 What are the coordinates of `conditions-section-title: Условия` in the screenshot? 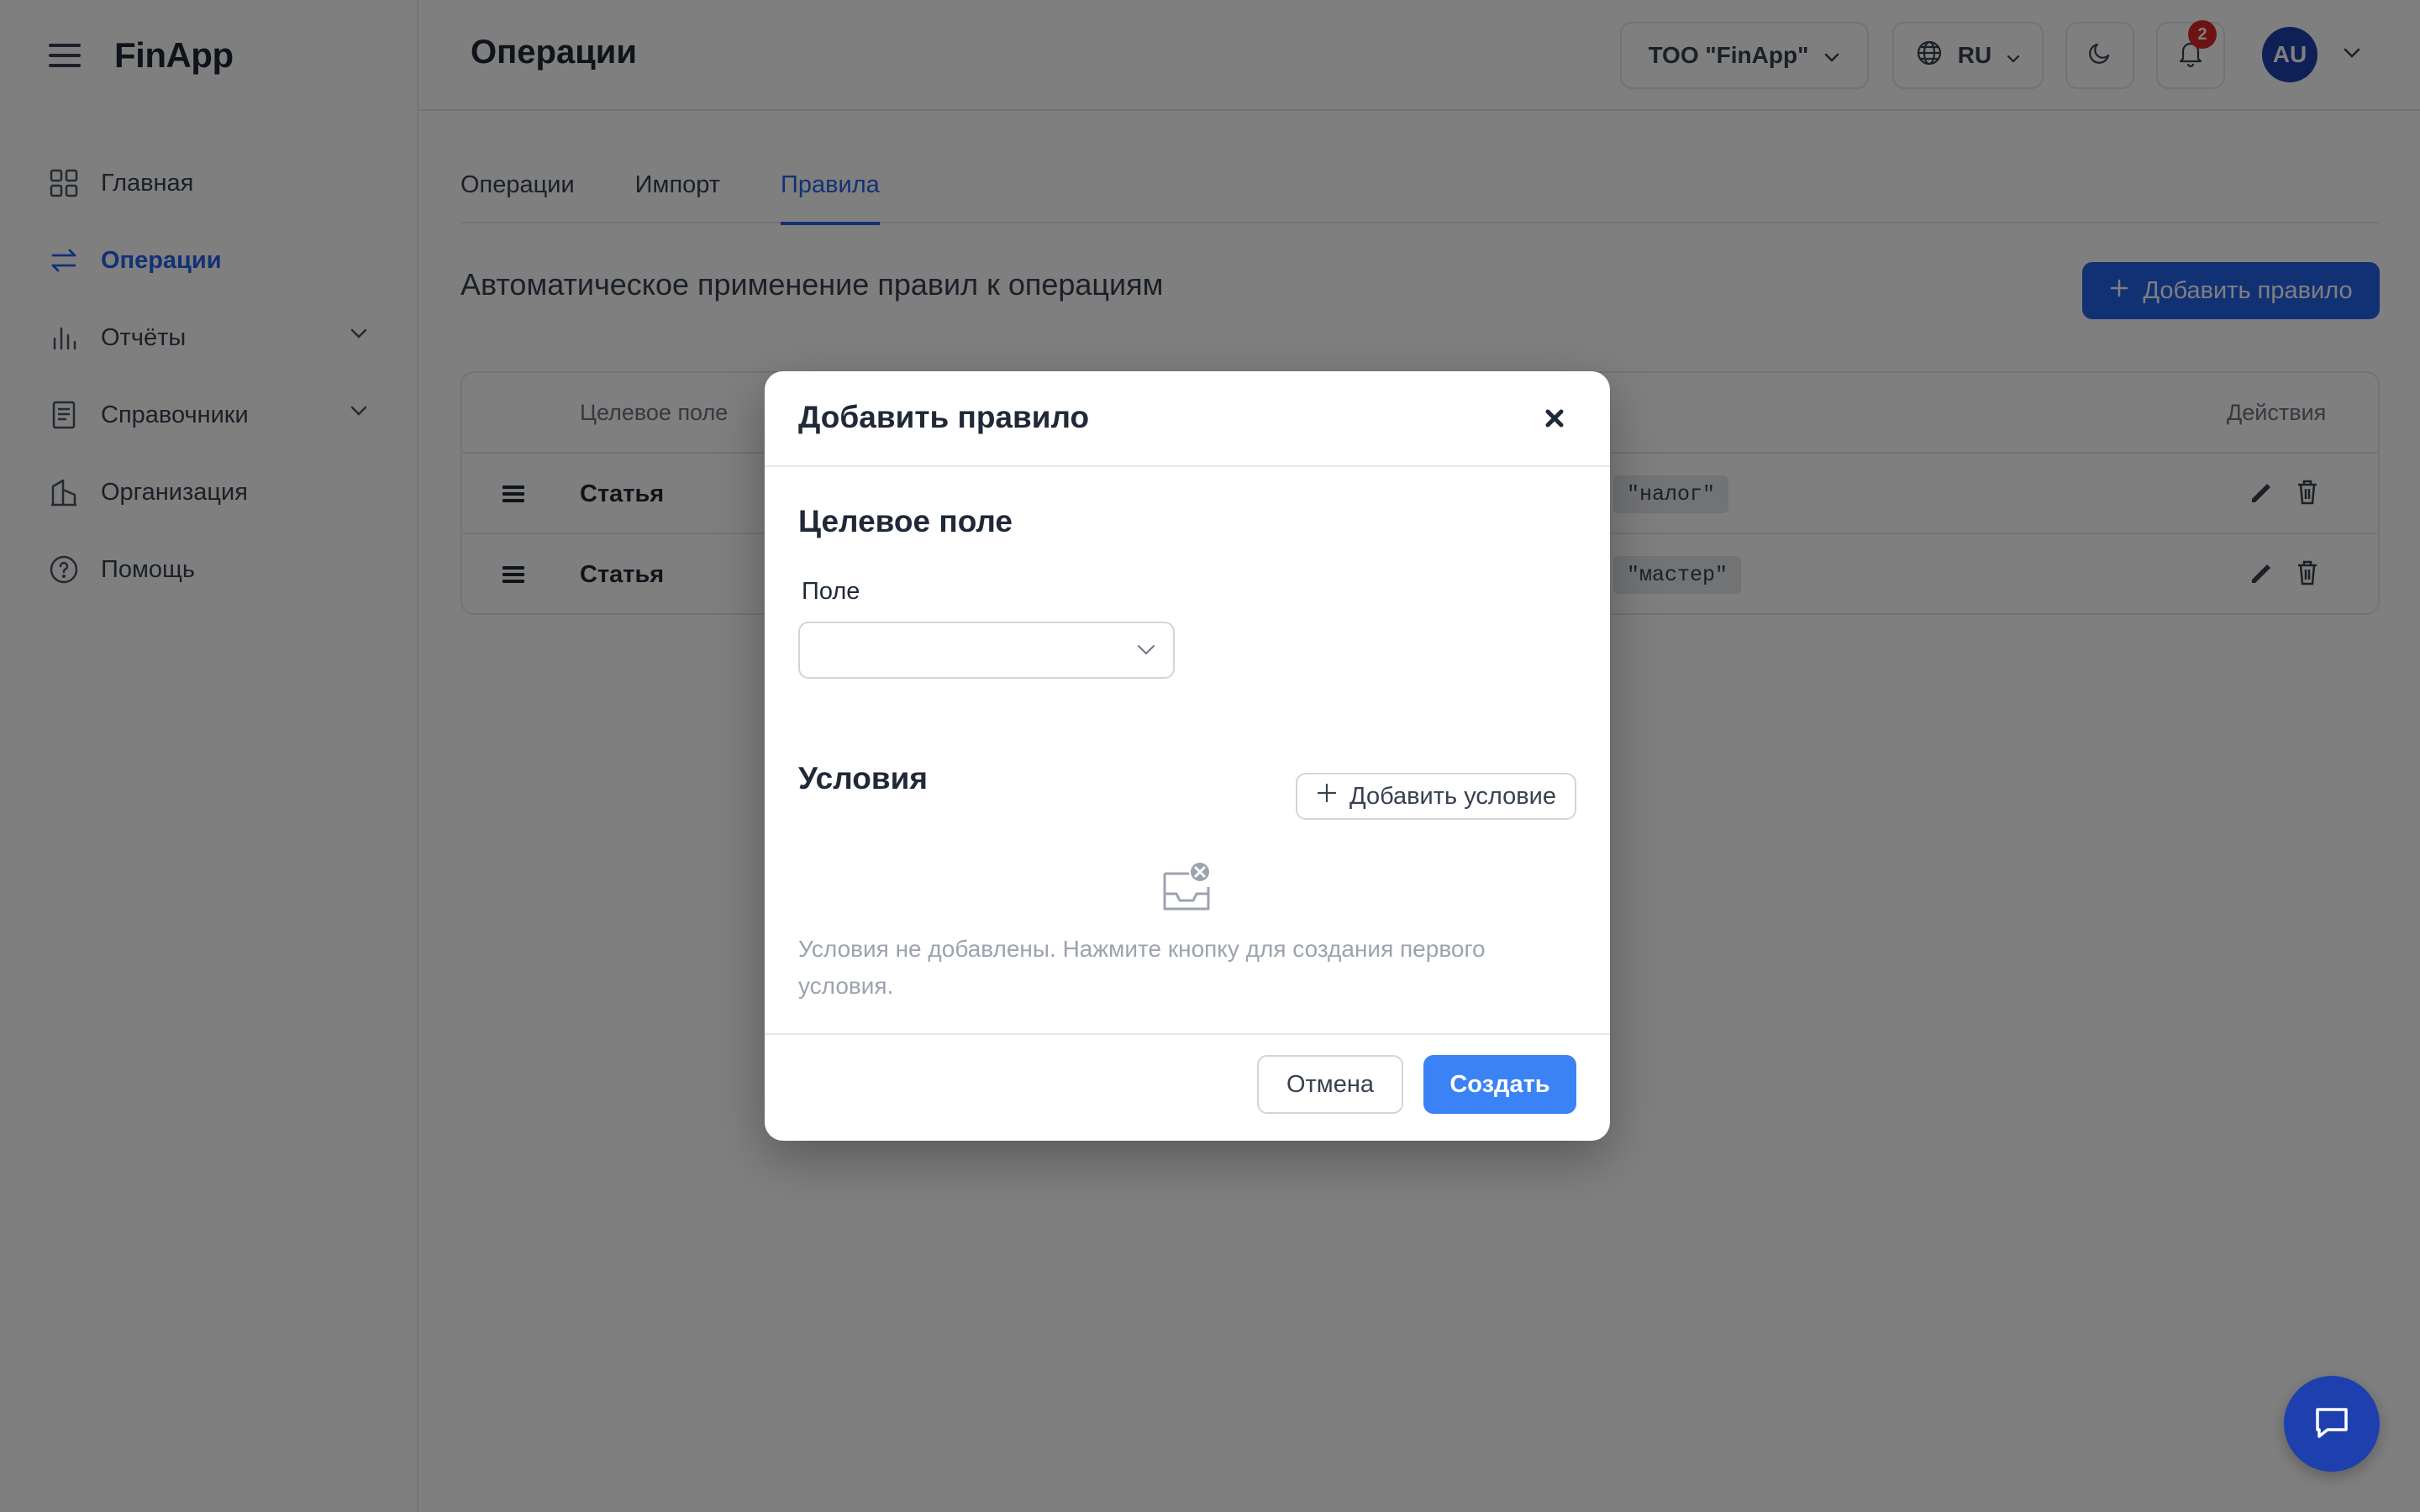 It's located at (863, 778).